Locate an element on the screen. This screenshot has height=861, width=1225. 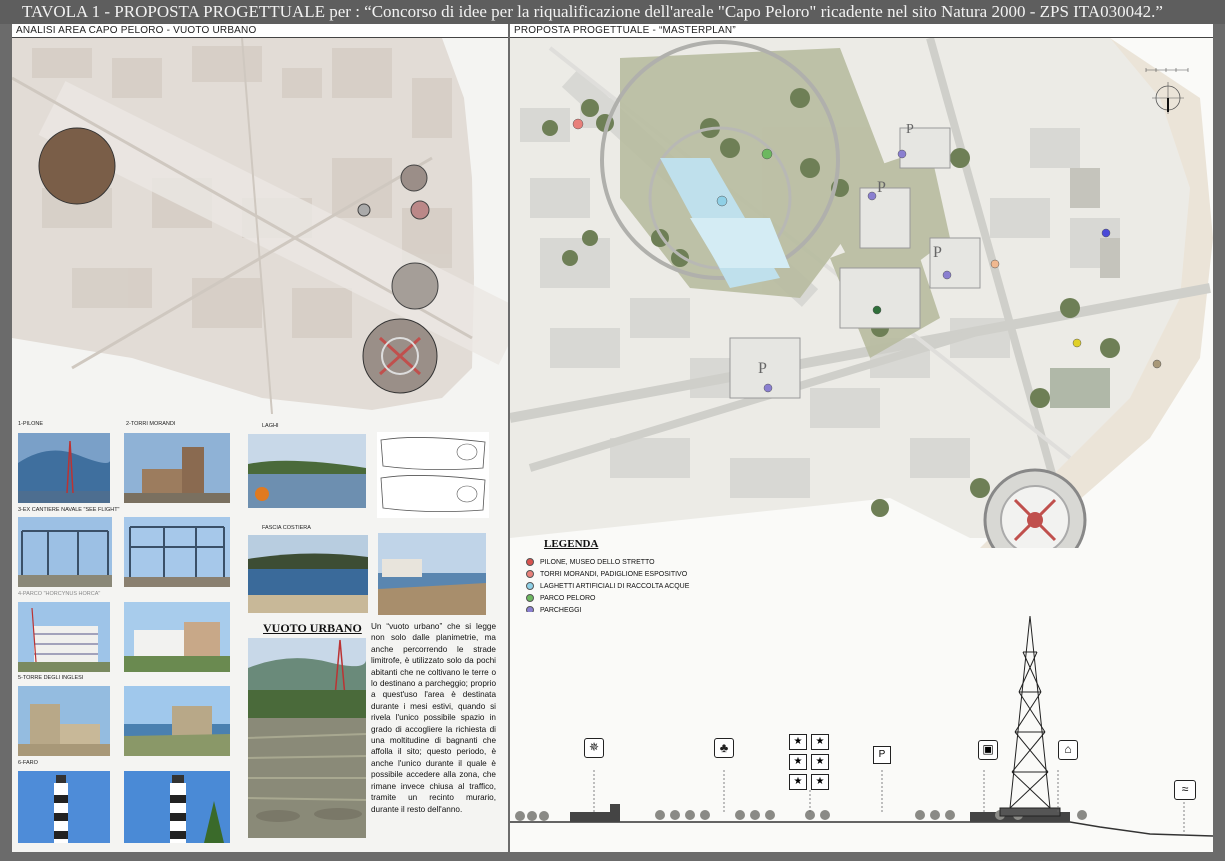
legend-title: LEGENDA is located at coordinates (571, 544).